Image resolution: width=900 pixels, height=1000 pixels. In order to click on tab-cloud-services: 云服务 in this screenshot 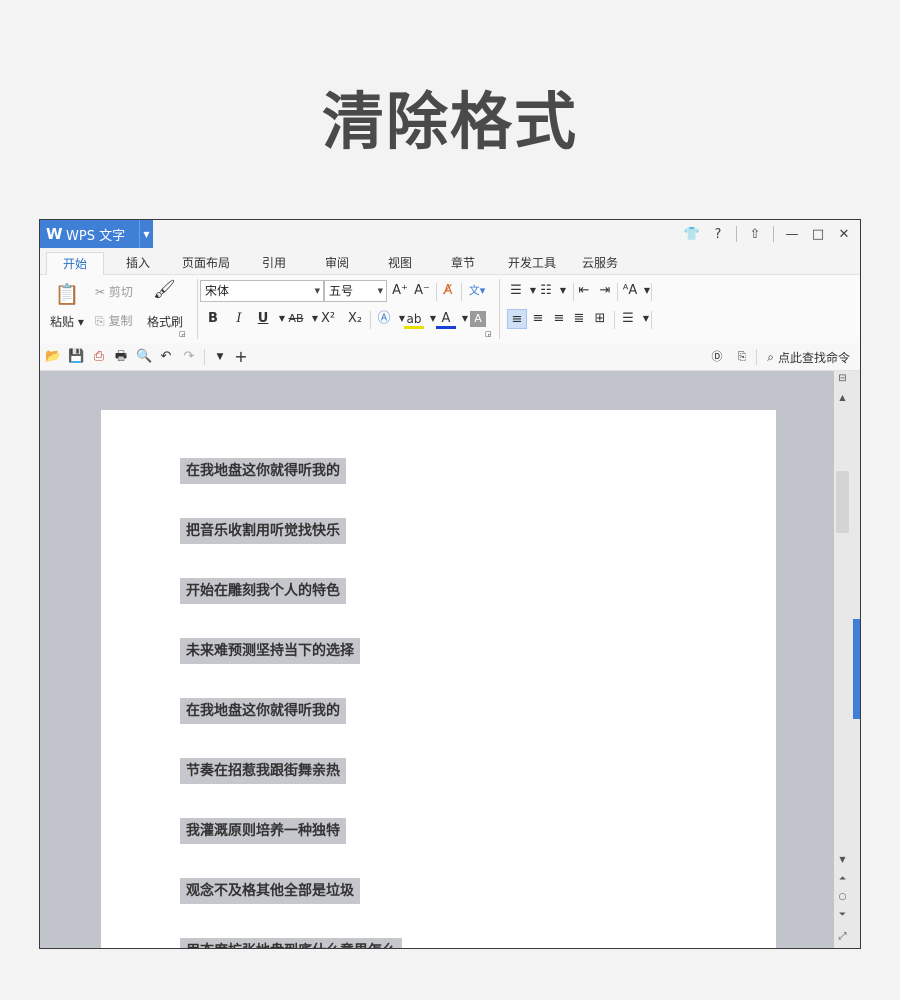, I will do `click(600, 263)`.